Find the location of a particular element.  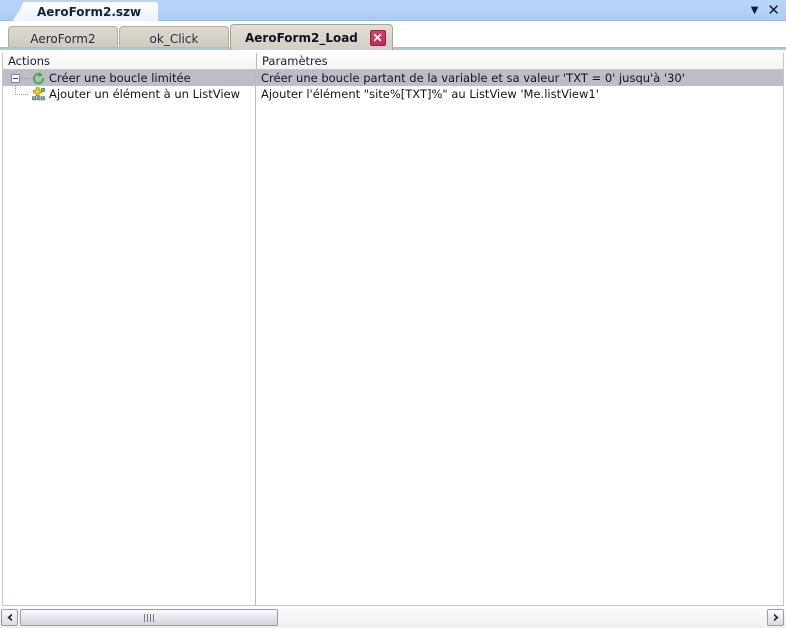

column-splitter is located at coordinates (255, 337).